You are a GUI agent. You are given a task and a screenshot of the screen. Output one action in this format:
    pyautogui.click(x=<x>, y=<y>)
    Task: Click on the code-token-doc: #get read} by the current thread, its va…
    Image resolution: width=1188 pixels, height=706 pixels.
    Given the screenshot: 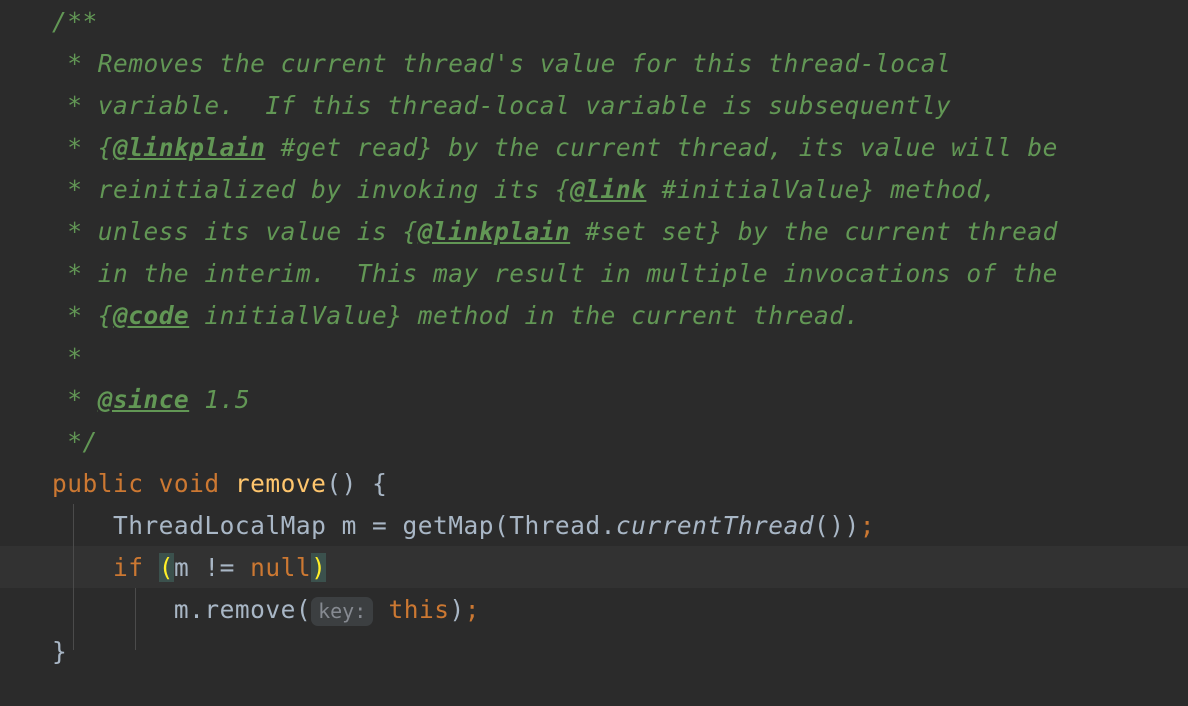 What is the action you would take?
    pyautogui.click(x=661, y=147)
    